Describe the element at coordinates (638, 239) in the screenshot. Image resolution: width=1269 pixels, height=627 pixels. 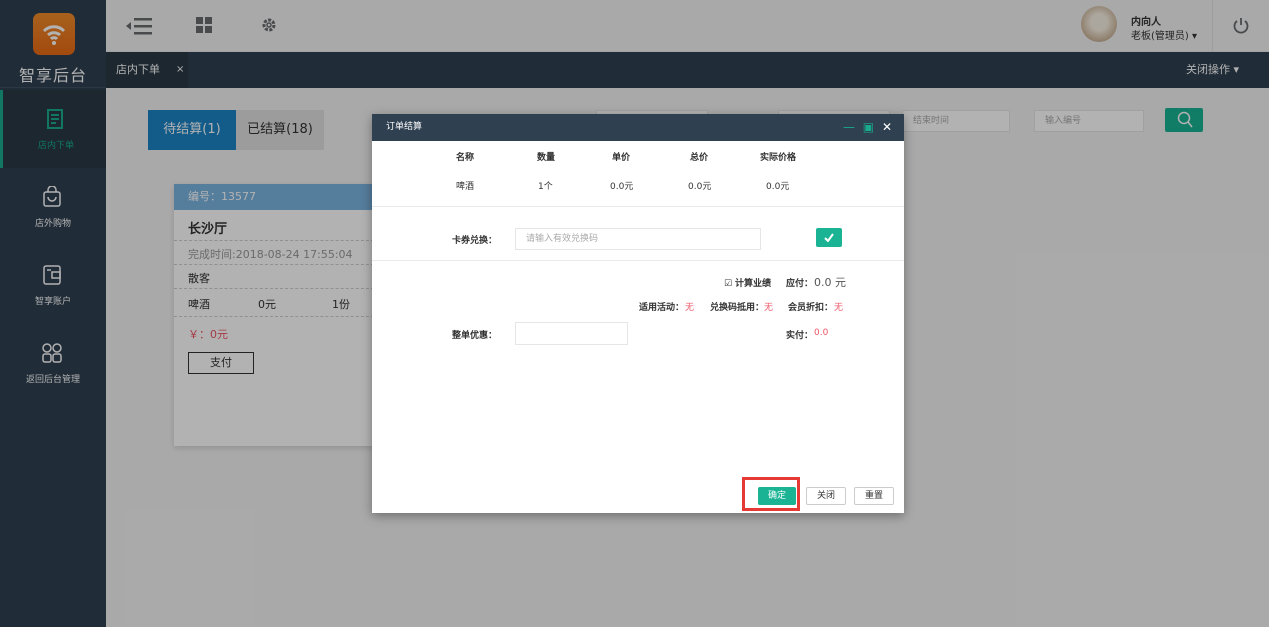
I see `coupon-input: 请输入有效兑换码` at that location.